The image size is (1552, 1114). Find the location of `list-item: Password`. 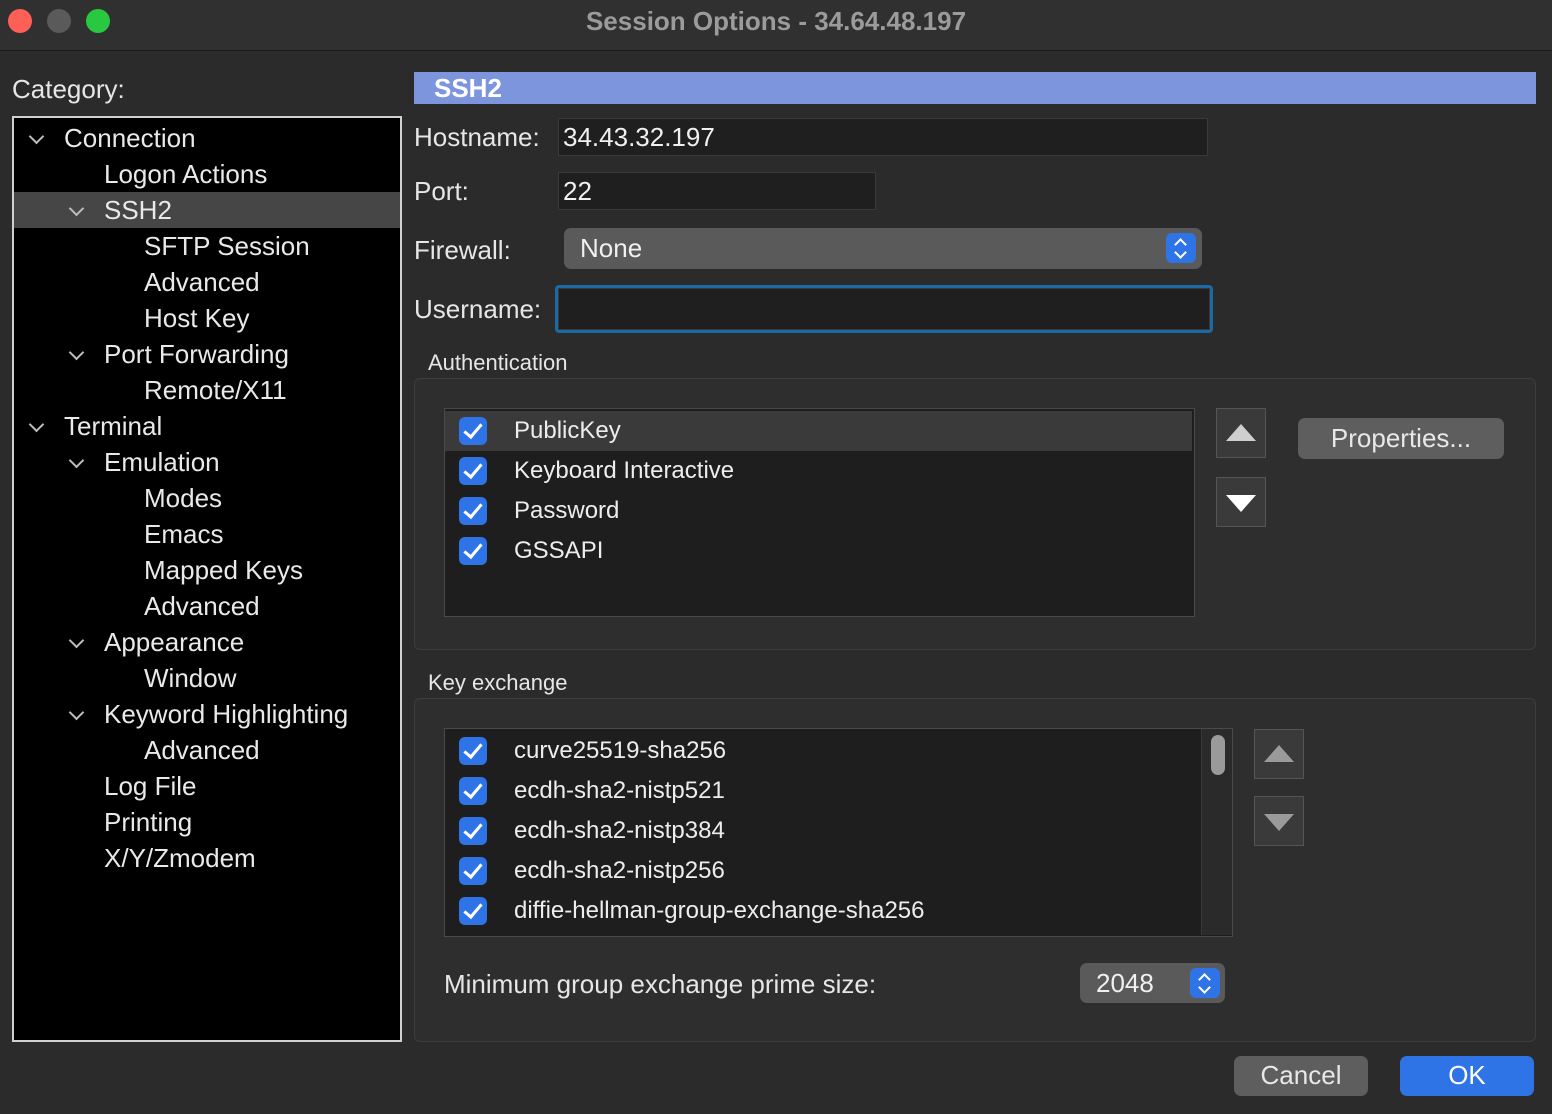

list-item: Password is located at coordinates (818, 511).